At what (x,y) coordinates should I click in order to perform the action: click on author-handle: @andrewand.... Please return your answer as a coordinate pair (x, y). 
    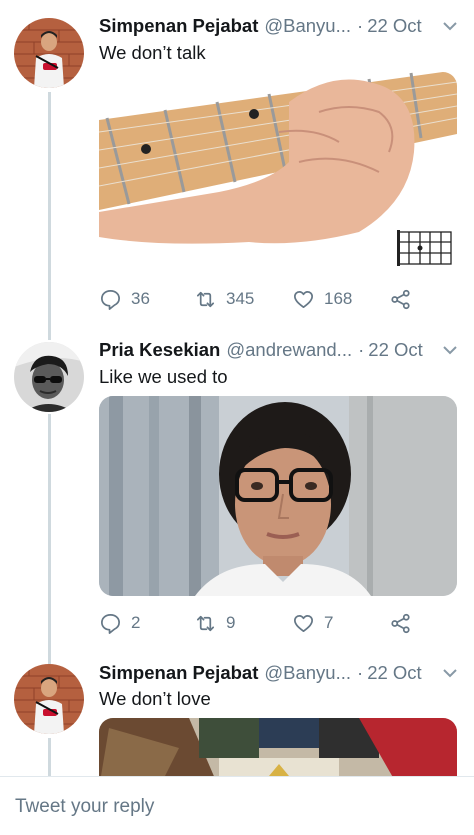
    Looking at the image, I should click on (289, 350).